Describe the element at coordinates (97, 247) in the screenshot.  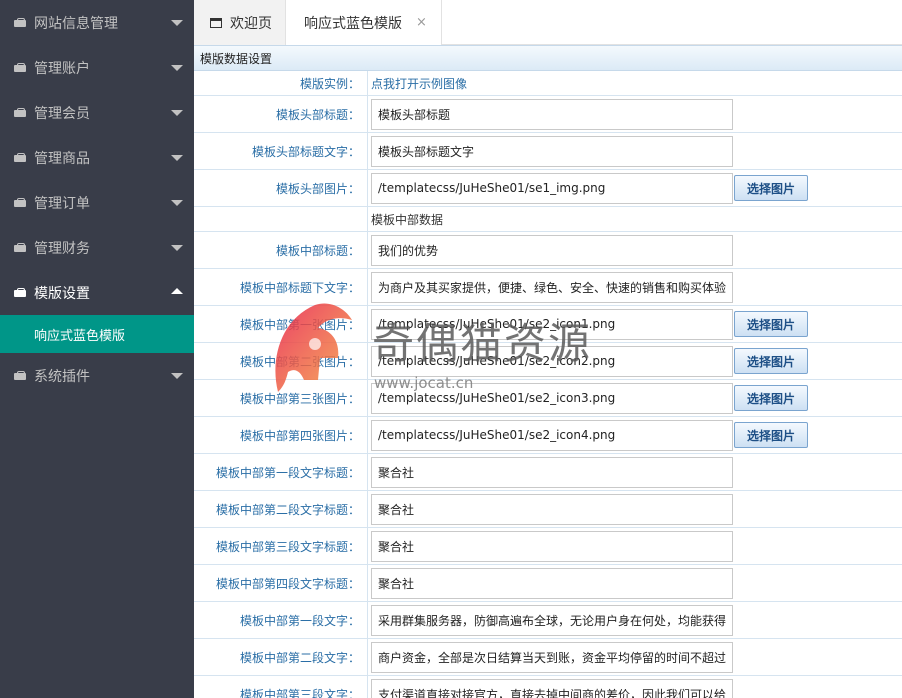
I see `sidebar-item-finance: 管理财务` at that location.